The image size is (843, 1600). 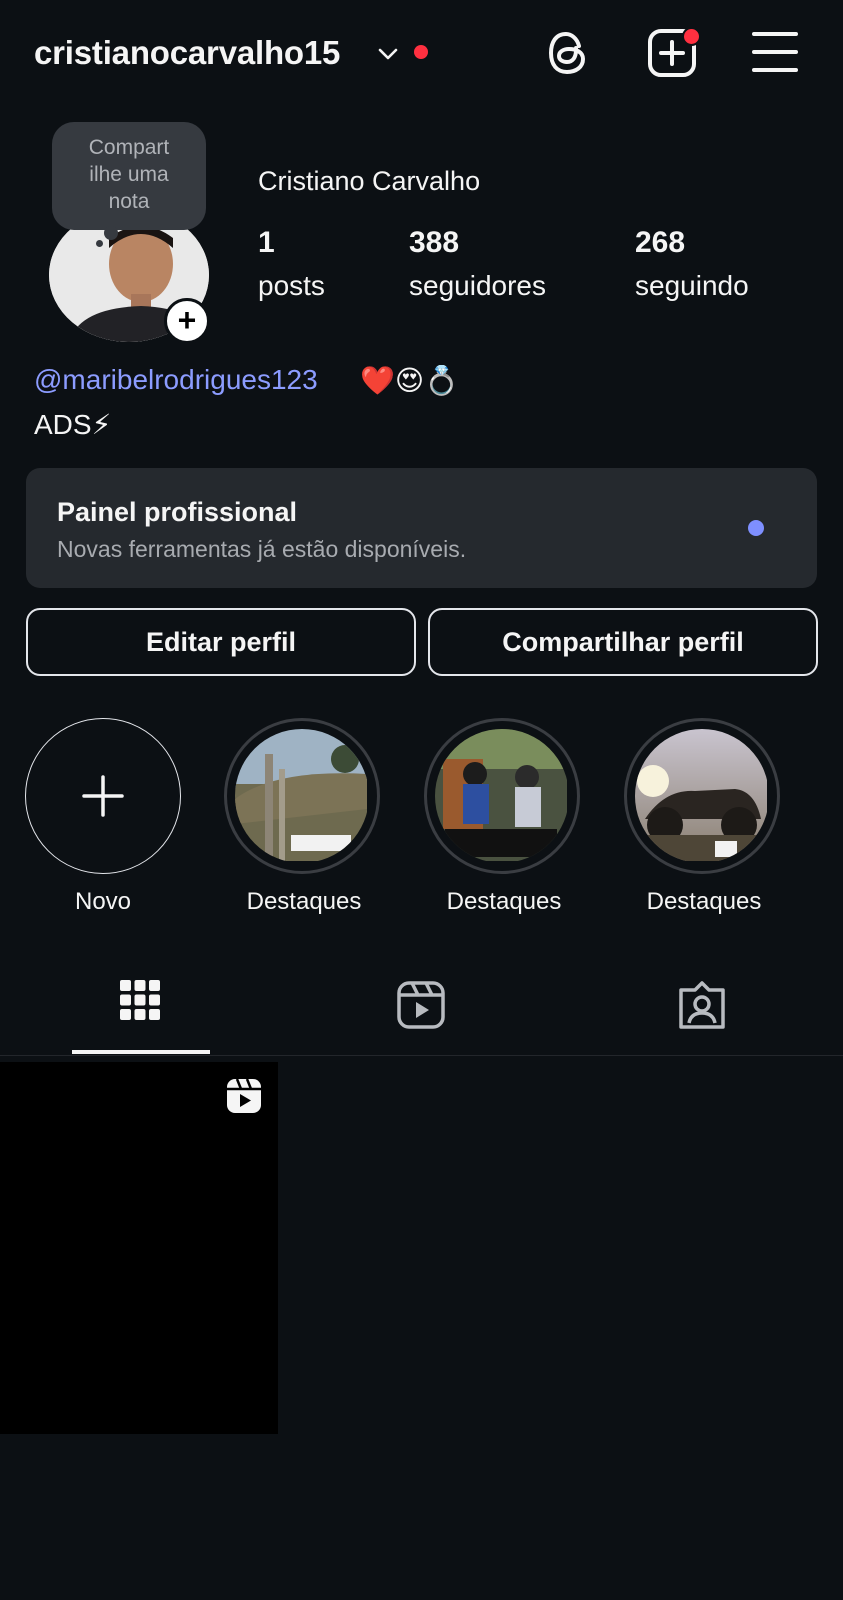 What do you see at coordinates (756, 528) in the screenshot?
I see `new-badge-dot` at bounding box center [756, 528].